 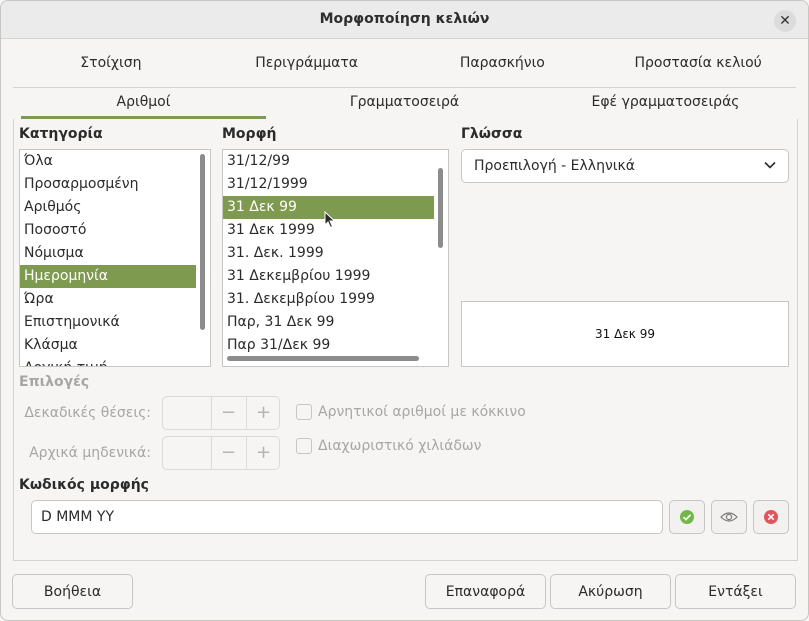 I want to click on delete-format-button, so click(x=771, y=517).